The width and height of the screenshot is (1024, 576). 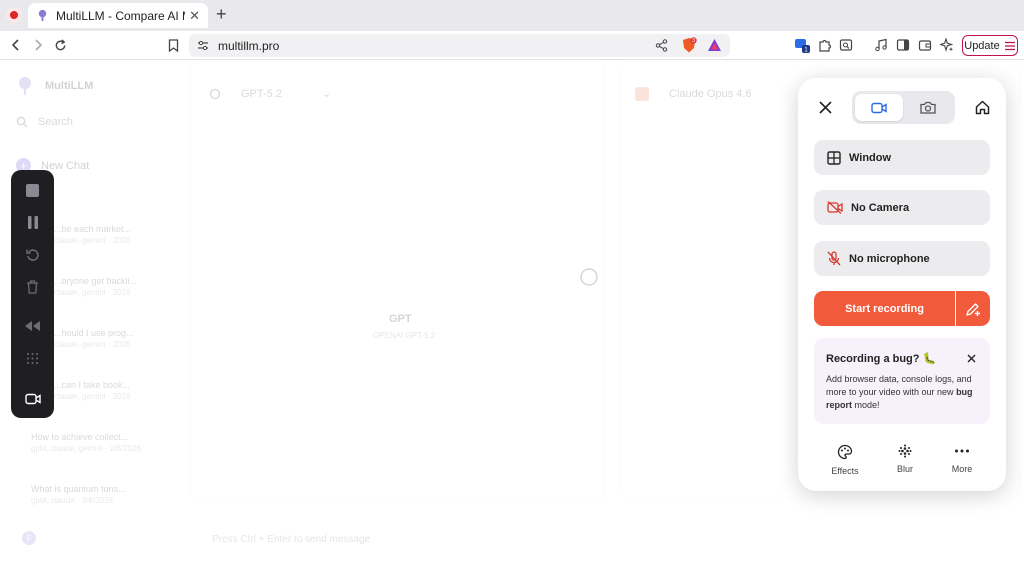 I want to click on rewind-draw-icon, so click(x=32, y=325).